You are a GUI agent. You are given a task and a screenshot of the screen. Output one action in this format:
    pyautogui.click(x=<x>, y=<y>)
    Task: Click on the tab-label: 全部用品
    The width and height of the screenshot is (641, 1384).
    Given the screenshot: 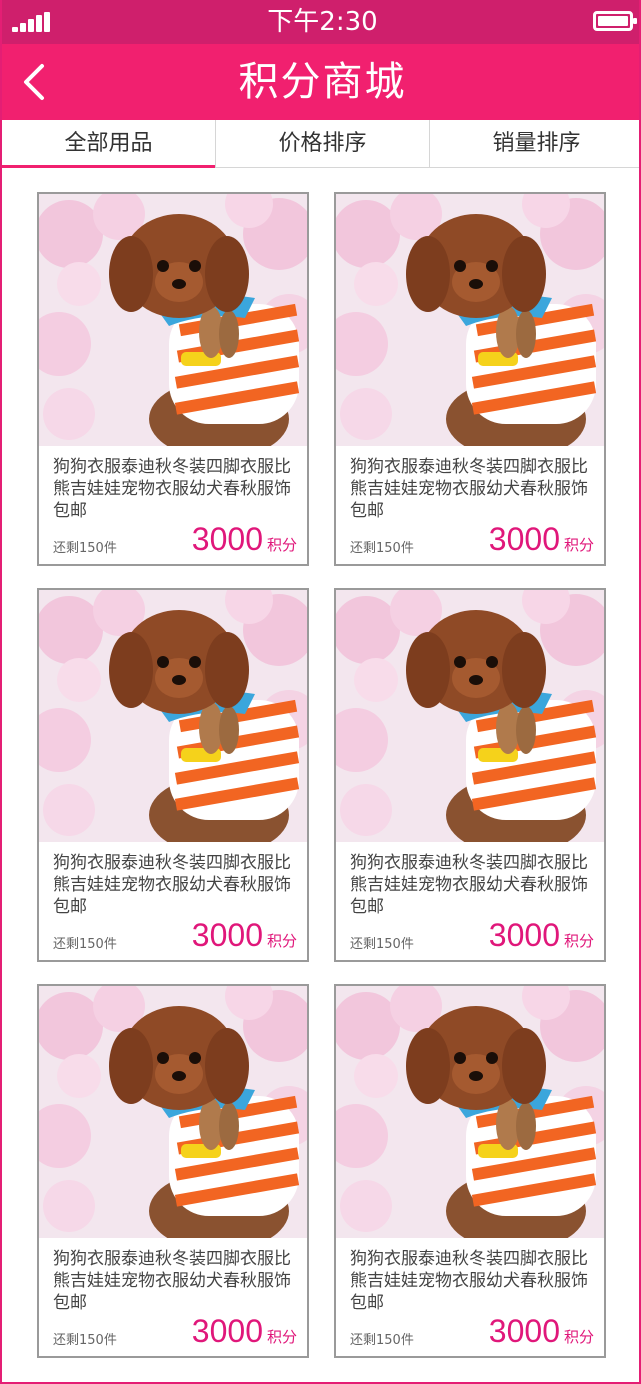 What is the action you would take?
    pyautogui.click(x=108, y=143)
    